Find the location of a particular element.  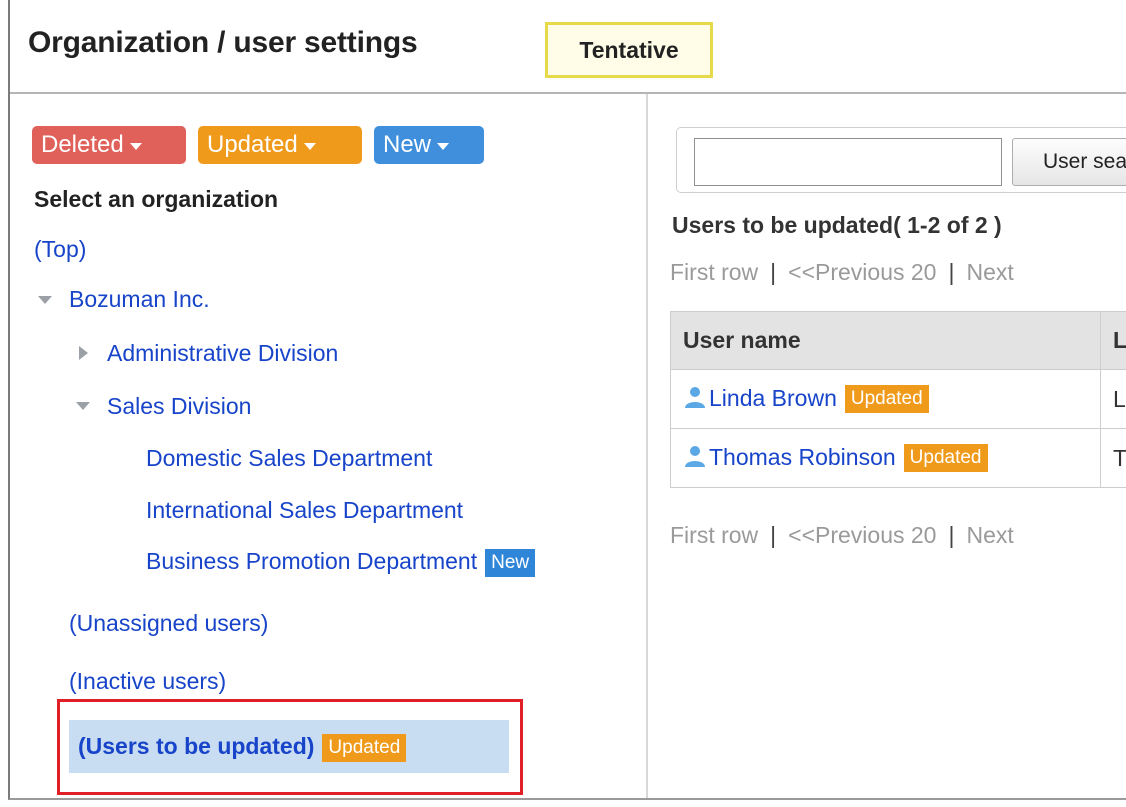

new-filter-button: New is located at coordinates (429, 145).